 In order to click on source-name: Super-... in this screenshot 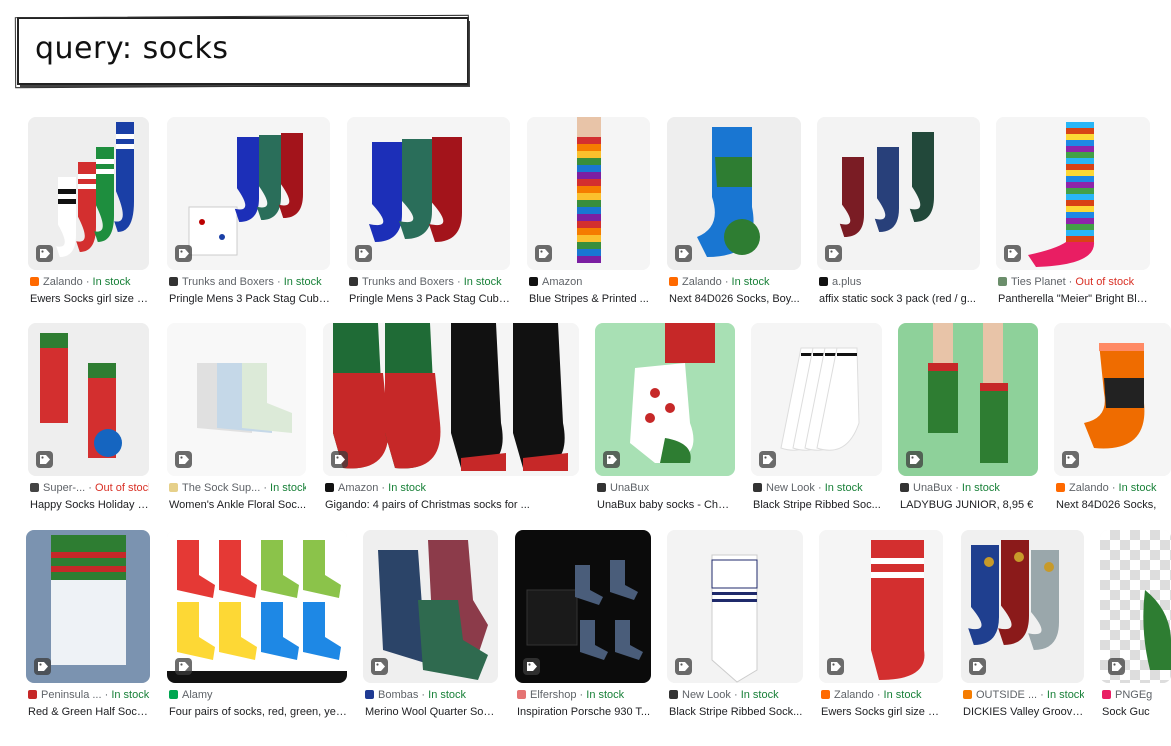, I will do `click(64, 488)`.